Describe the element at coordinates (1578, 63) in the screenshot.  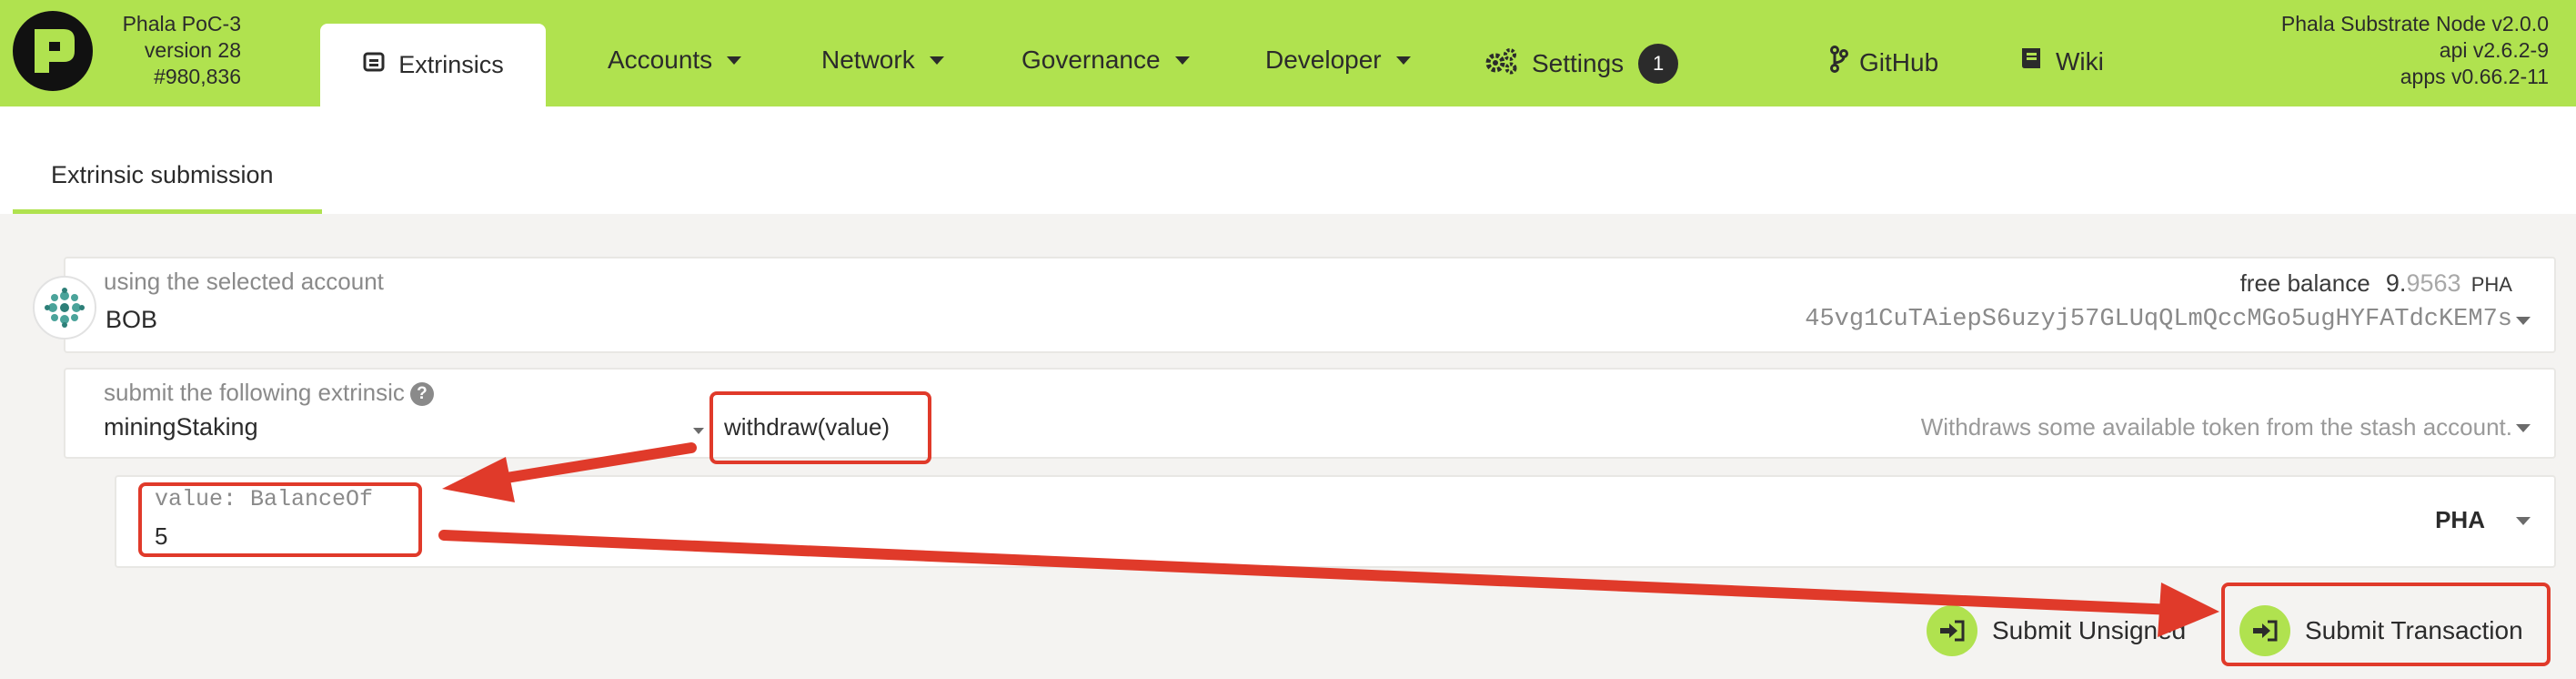
I see `nav-settings-label: Settings` at that location.